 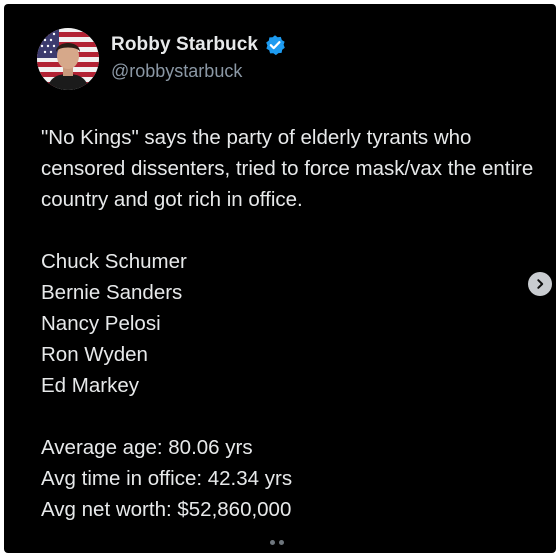 I want to click on list-item: Ron Wyden, so click(x=94, y=354).